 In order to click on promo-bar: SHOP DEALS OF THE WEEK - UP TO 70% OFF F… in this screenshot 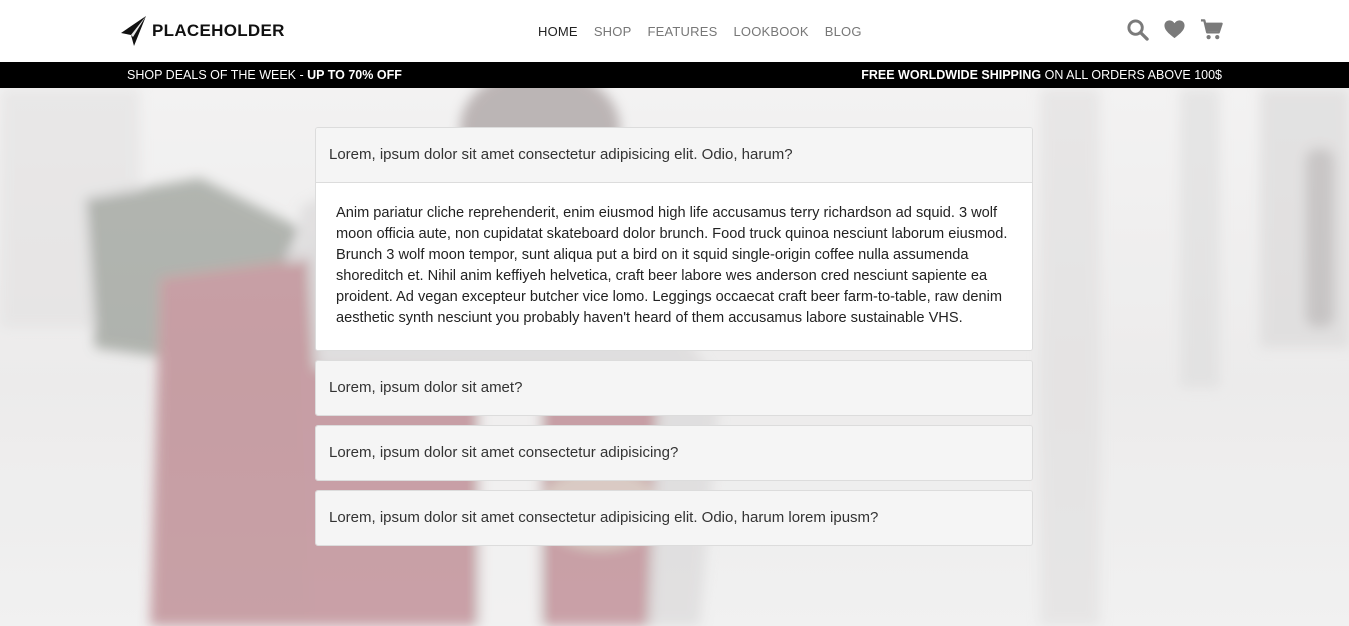, I will do `click(674, 75)`.